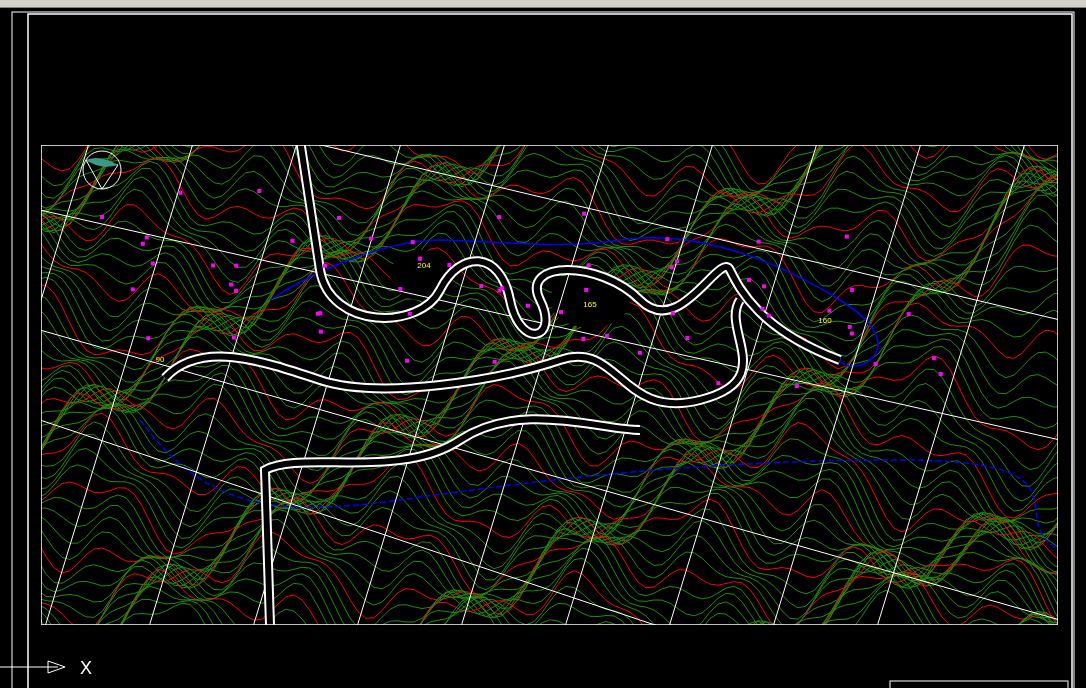 The width and height of the screenshot is (1086, 688). What do you see at coordinates (825, 320) in the screenshot?
I see `elevation-label: 160` at bounding box center [825, 320].